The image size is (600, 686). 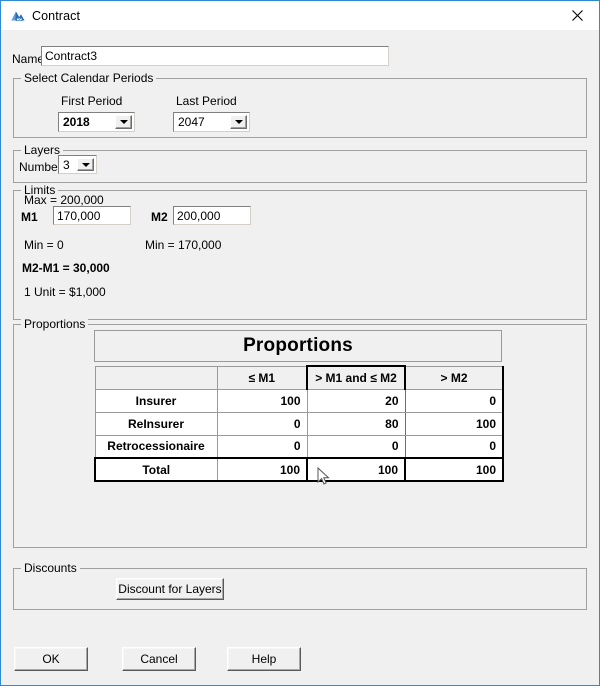 What do you see at coordinates (262, 423) in the screenshot?
I see `cell-reinsurer-le-m1: 0` at bounding box center [262, 423].